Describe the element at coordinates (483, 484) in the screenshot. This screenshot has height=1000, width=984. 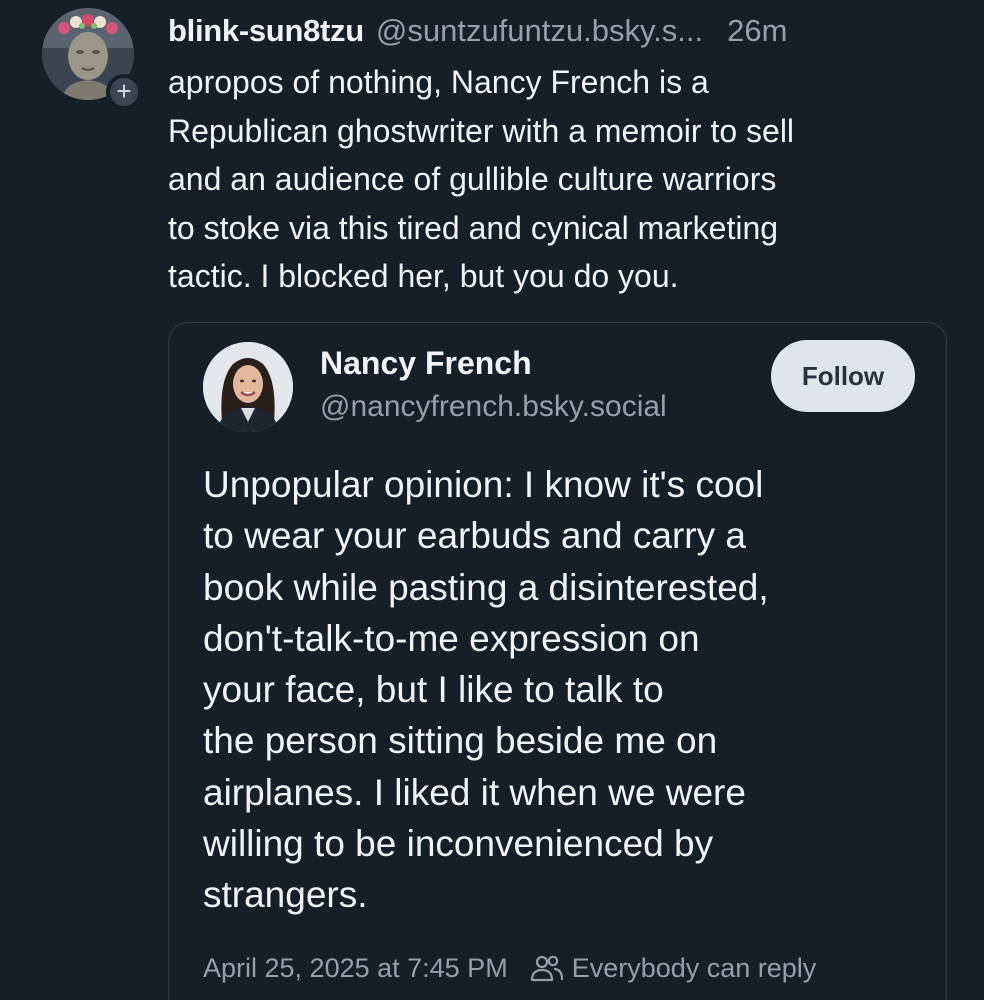
I see `quoted-text-line: Unpopular opinion: I know it's cool` at that location.